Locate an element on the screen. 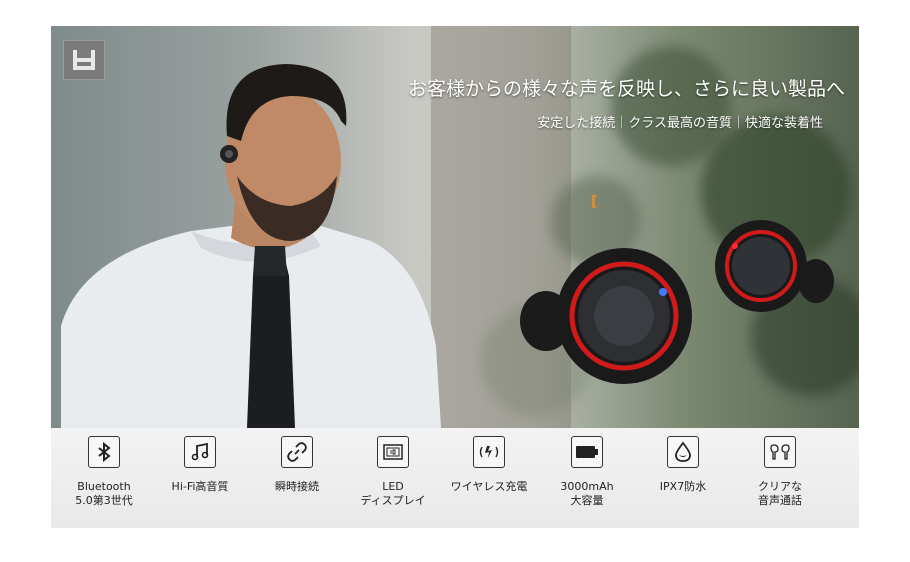  feature-label: クリアな is located at coordinates (780, 486).